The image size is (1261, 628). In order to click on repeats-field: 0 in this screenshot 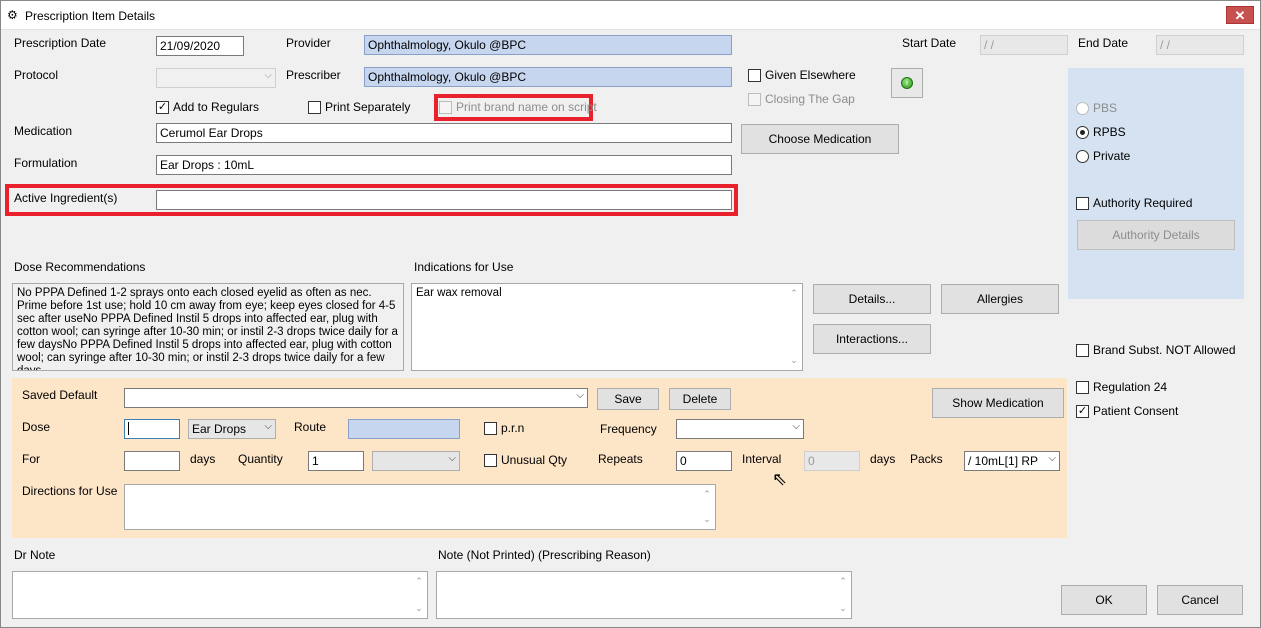, I will do `click(704, 461)`.